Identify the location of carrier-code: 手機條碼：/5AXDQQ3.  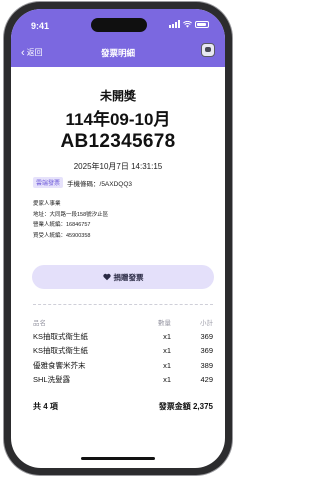
(100, 184).